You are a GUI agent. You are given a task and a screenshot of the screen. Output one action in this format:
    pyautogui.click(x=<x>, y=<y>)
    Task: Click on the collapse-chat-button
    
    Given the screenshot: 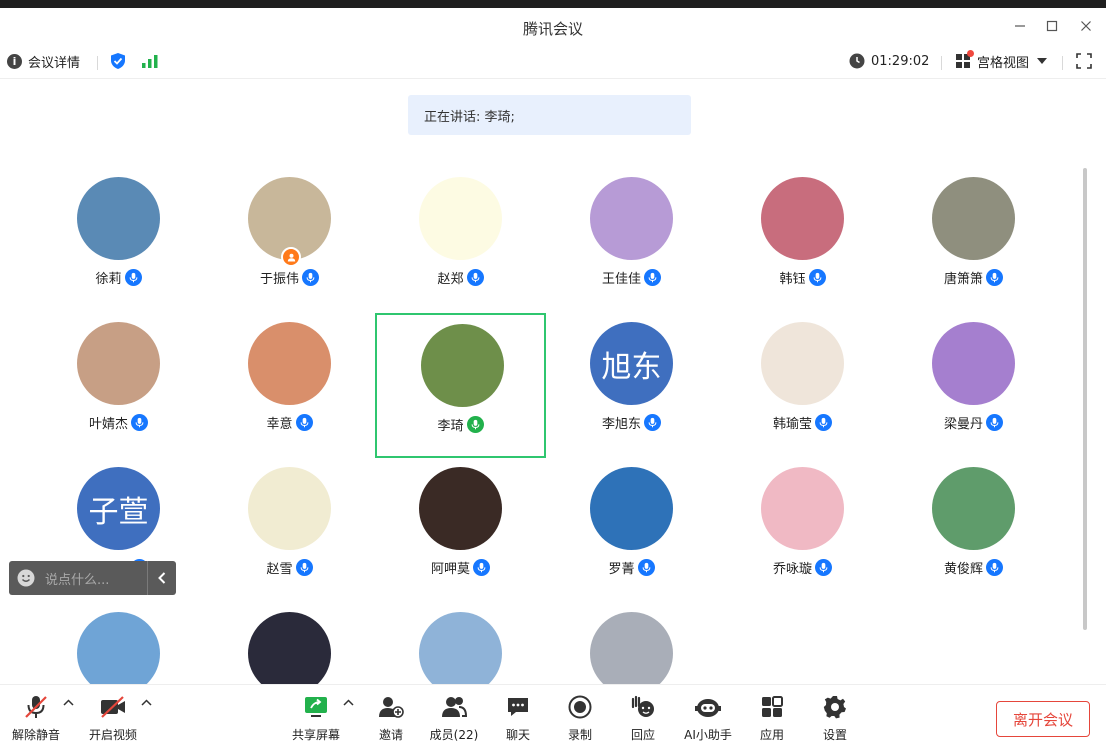 What is the action you would take?
    pyautogui.click(x=161, y=578)
    